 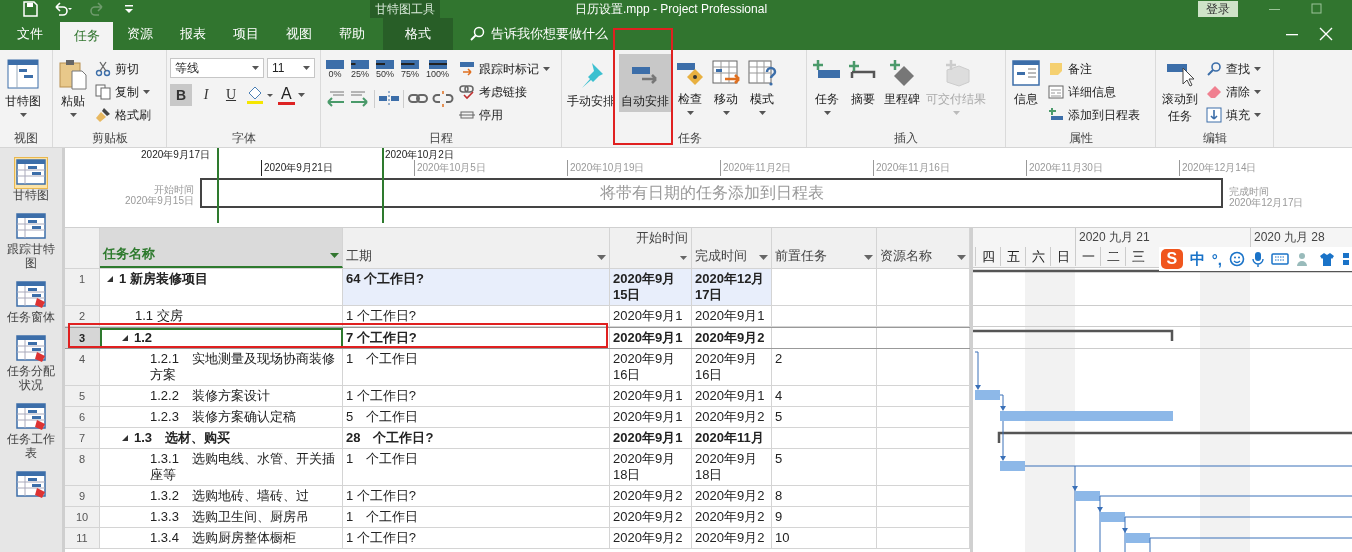 I want to click on row-number: 10, so click(x=82, y=517).